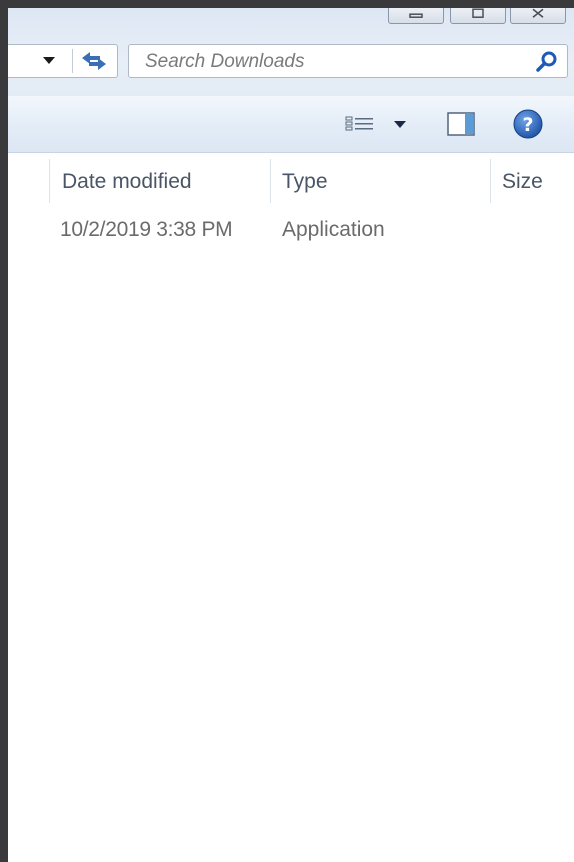 This screenshot has height=862, width=574. I want to click on maximize-icon, so click(478, 14).